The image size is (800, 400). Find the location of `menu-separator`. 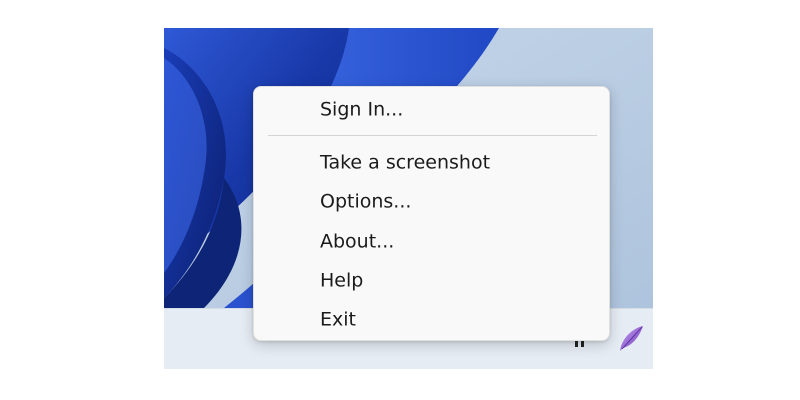

menu-separator is located at coordinates (432, 135).